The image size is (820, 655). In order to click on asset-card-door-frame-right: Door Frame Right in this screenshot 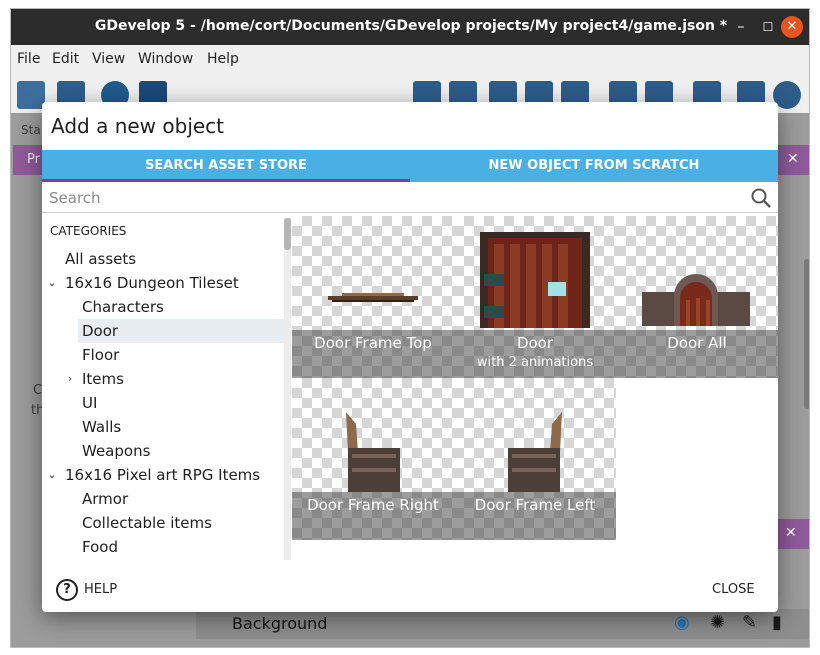, I will do `click(373, 459)`.